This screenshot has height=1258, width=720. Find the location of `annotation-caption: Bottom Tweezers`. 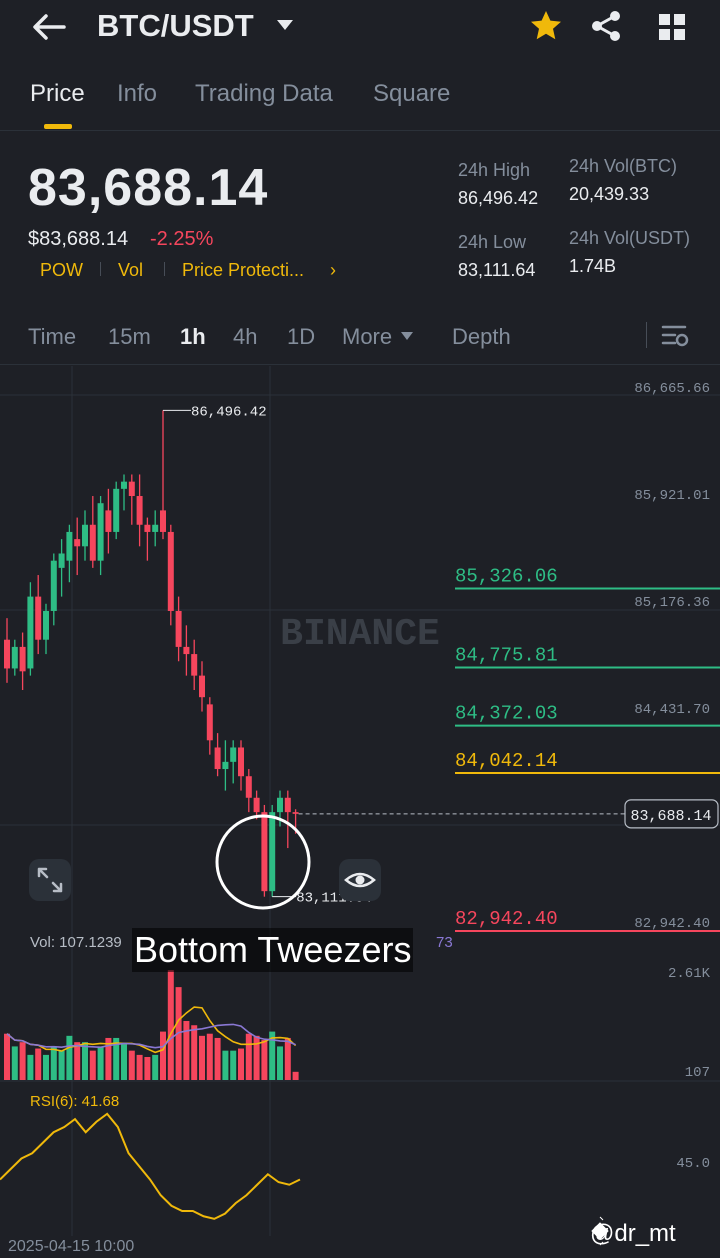

annotation-caption: Bottom Tweezers is located at coordinates (273, 950).